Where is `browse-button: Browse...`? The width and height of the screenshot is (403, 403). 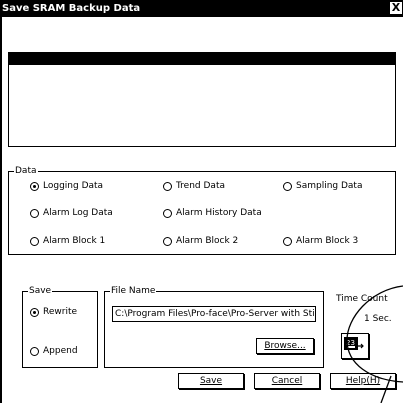
browse-button: Browse... is located at coordinates (285, 346).